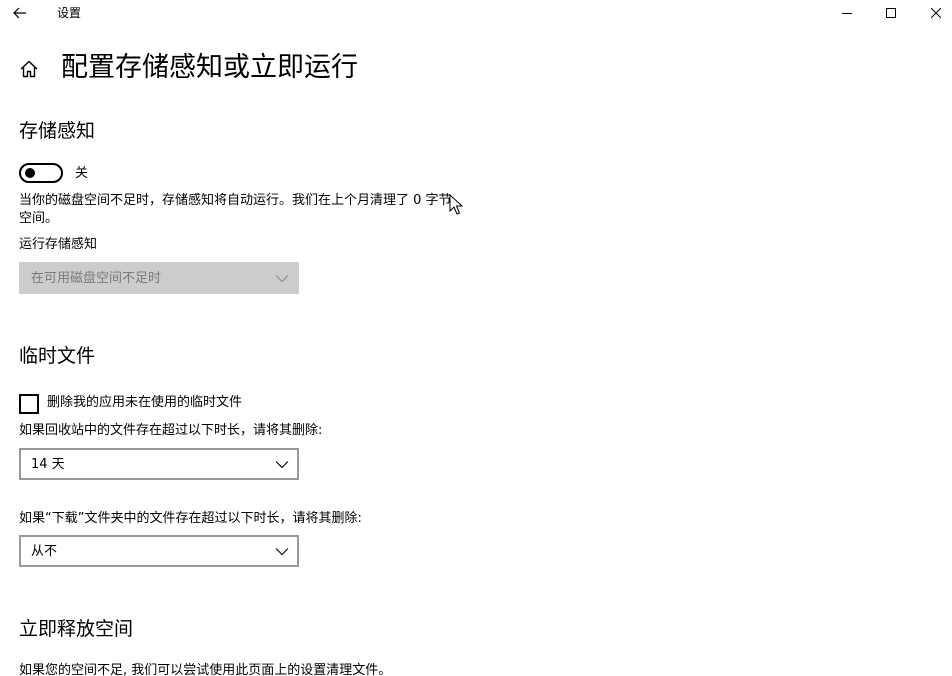  Describe the element at coordinates (58, 244) in the screenshot. I see `run-storage-sense-label: 运行存储感知` at that location.